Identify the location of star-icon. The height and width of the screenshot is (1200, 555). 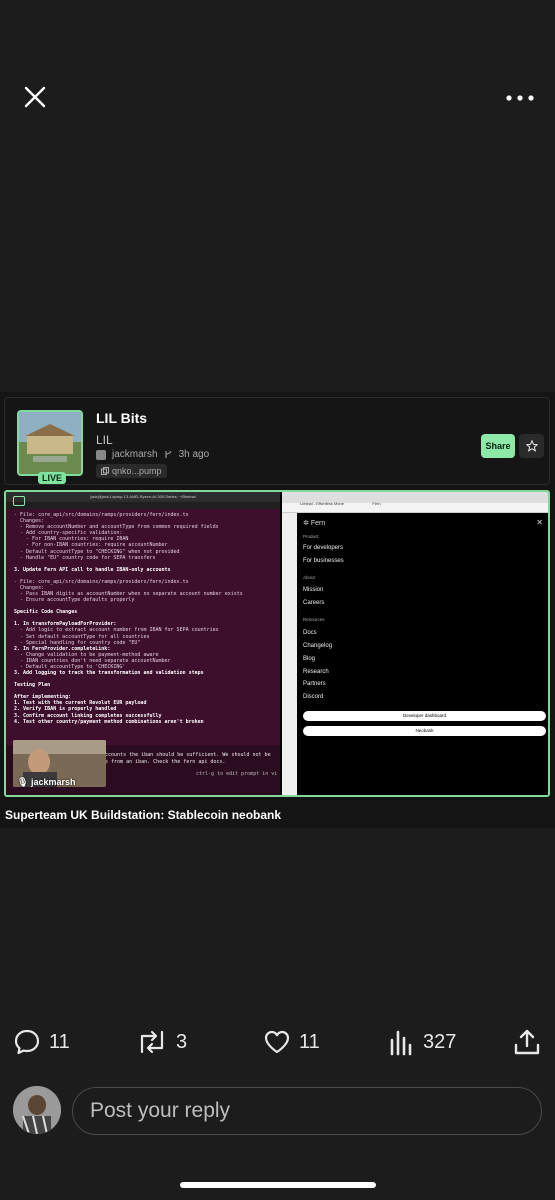
(531, 446).